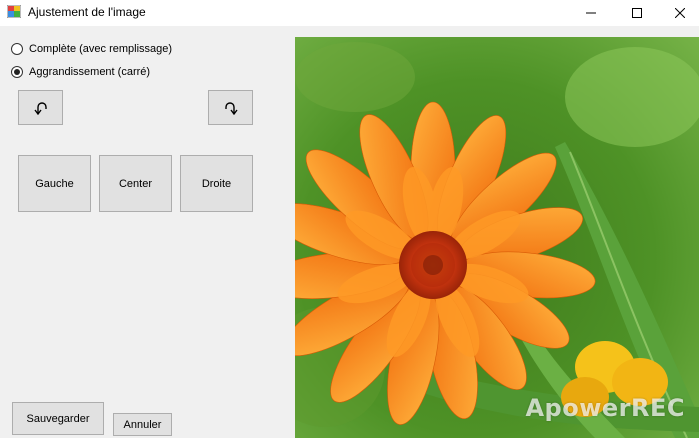 The image size is (699, 438). Describe the element at coordinates (14, 11) in the screenshot. I see `app-icon` at that location.